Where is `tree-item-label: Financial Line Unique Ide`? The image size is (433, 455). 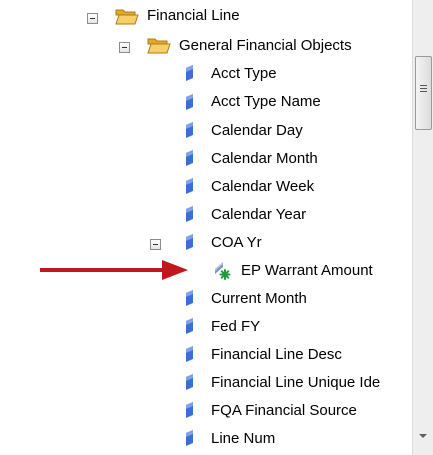 tree-item-label: Financial Line Unique Ide is located at coordinates (296, 382).